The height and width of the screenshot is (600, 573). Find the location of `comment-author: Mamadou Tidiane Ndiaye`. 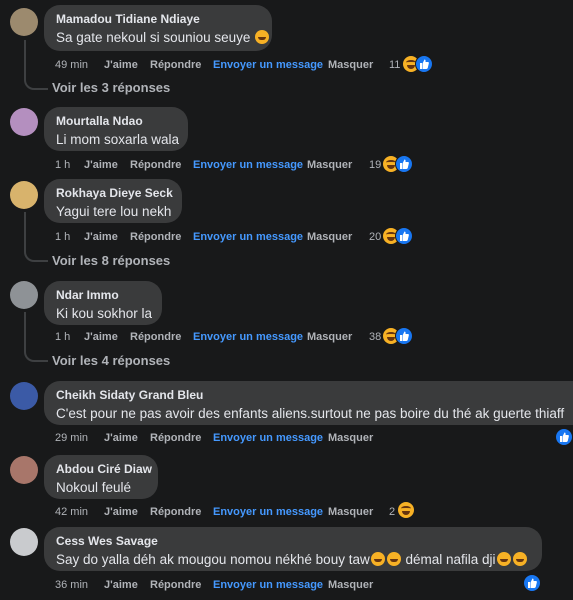

comment-author: Mamadou Tidiane Ndiaye is located at coordinates (158, 19).